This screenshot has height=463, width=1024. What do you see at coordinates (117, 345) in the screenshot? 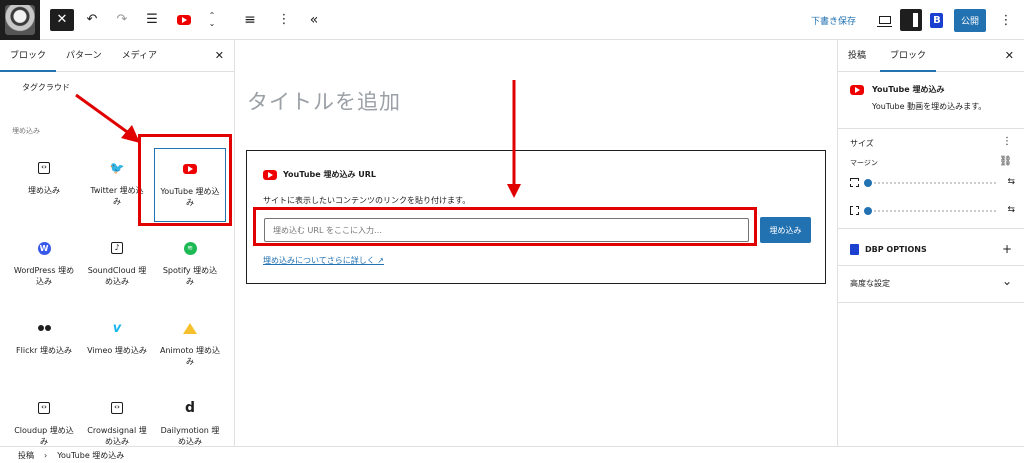
I see `block-item-vimeo: v Vimeo 埋め込み` at bounding box center [117, 345].